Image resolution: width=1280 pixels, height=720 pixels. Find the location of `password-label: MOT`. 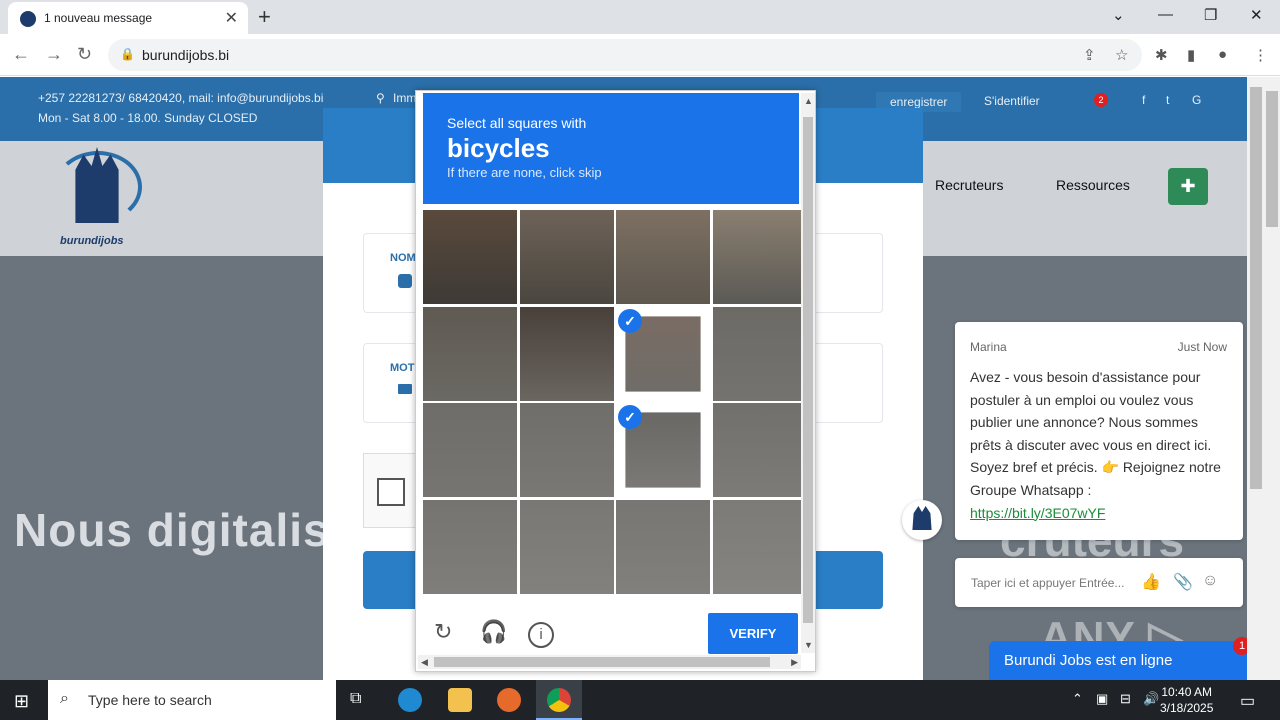

password-label: MOT is located at coordinates (402, 368).